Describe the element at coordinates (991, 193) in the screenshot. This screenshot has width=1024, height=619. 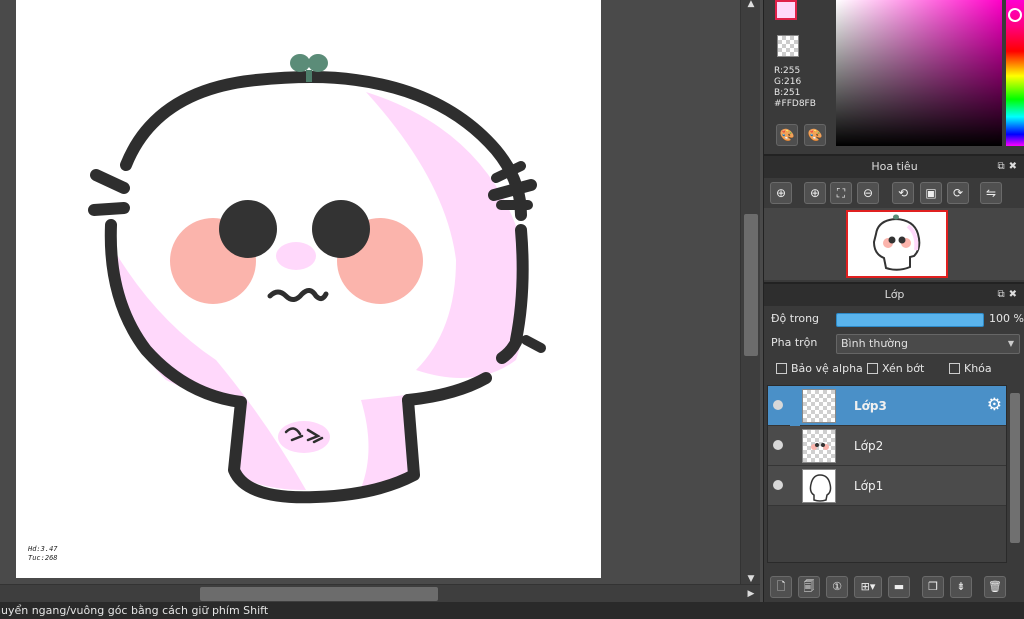
I see `flip-icon: ⇋` at that location.